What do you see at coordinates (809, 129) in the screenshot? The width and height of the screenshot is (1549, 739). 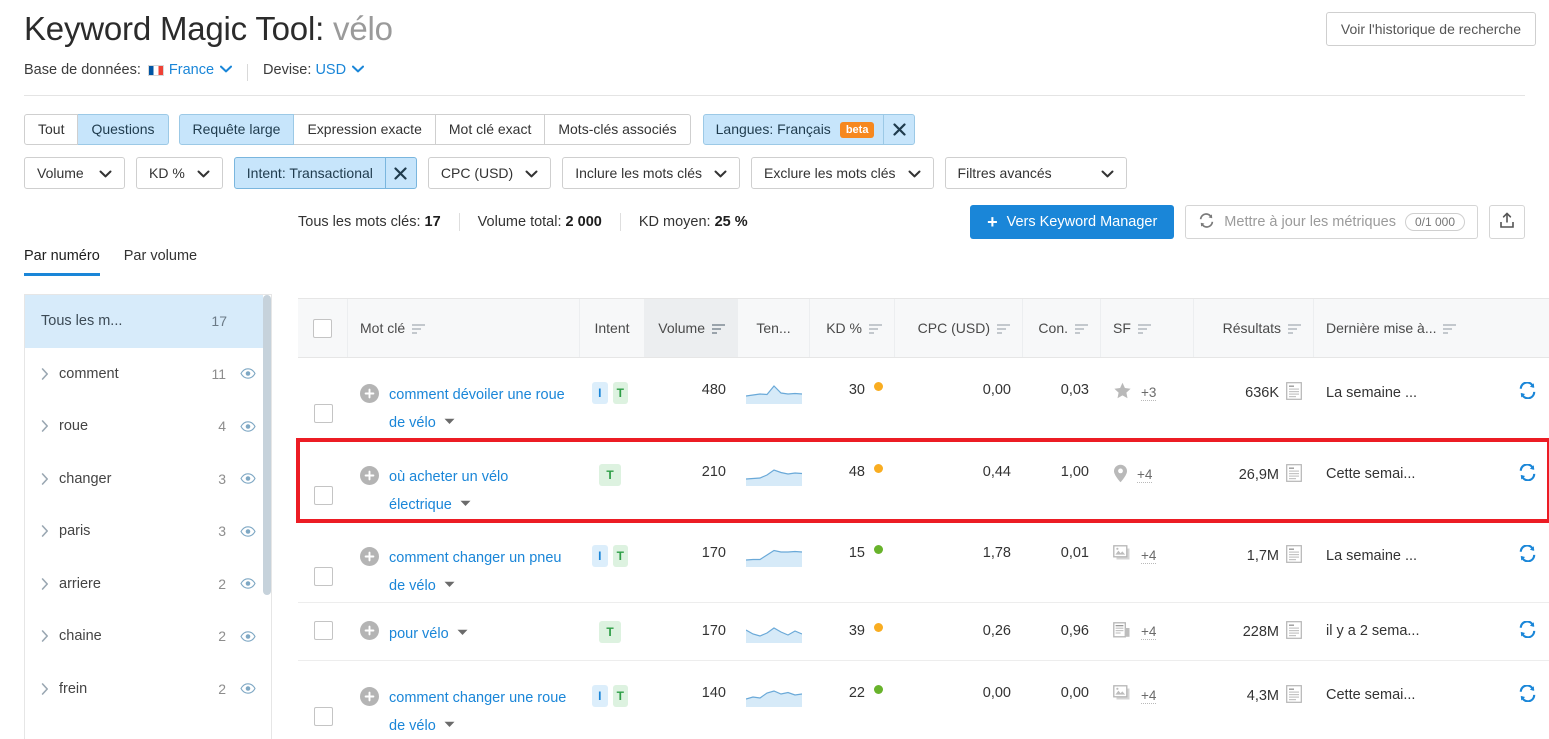 I see `language-filter-chip: Langues: Français beta` at bounding box center [809, 129].